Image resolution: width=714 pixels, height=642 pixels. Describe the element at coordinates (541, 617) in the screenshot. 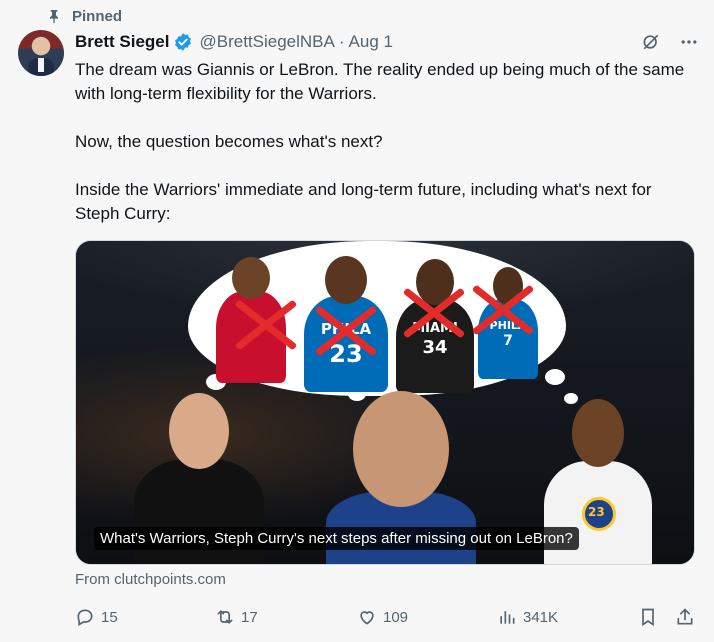

I see `views-count: 341K` at that location.